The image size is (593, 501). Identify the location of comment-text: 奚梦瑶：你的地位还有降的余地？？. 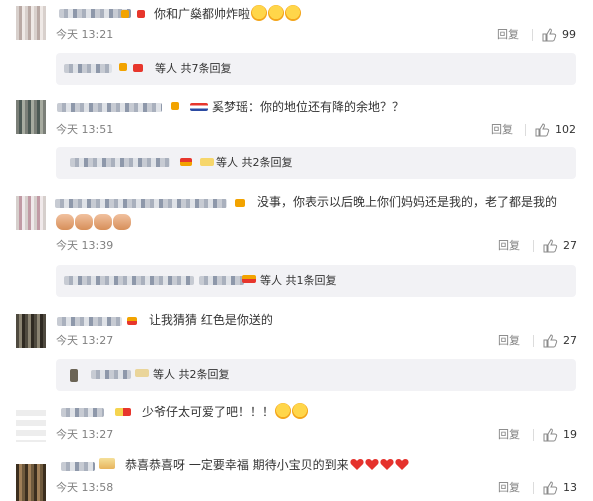
(308, 107).